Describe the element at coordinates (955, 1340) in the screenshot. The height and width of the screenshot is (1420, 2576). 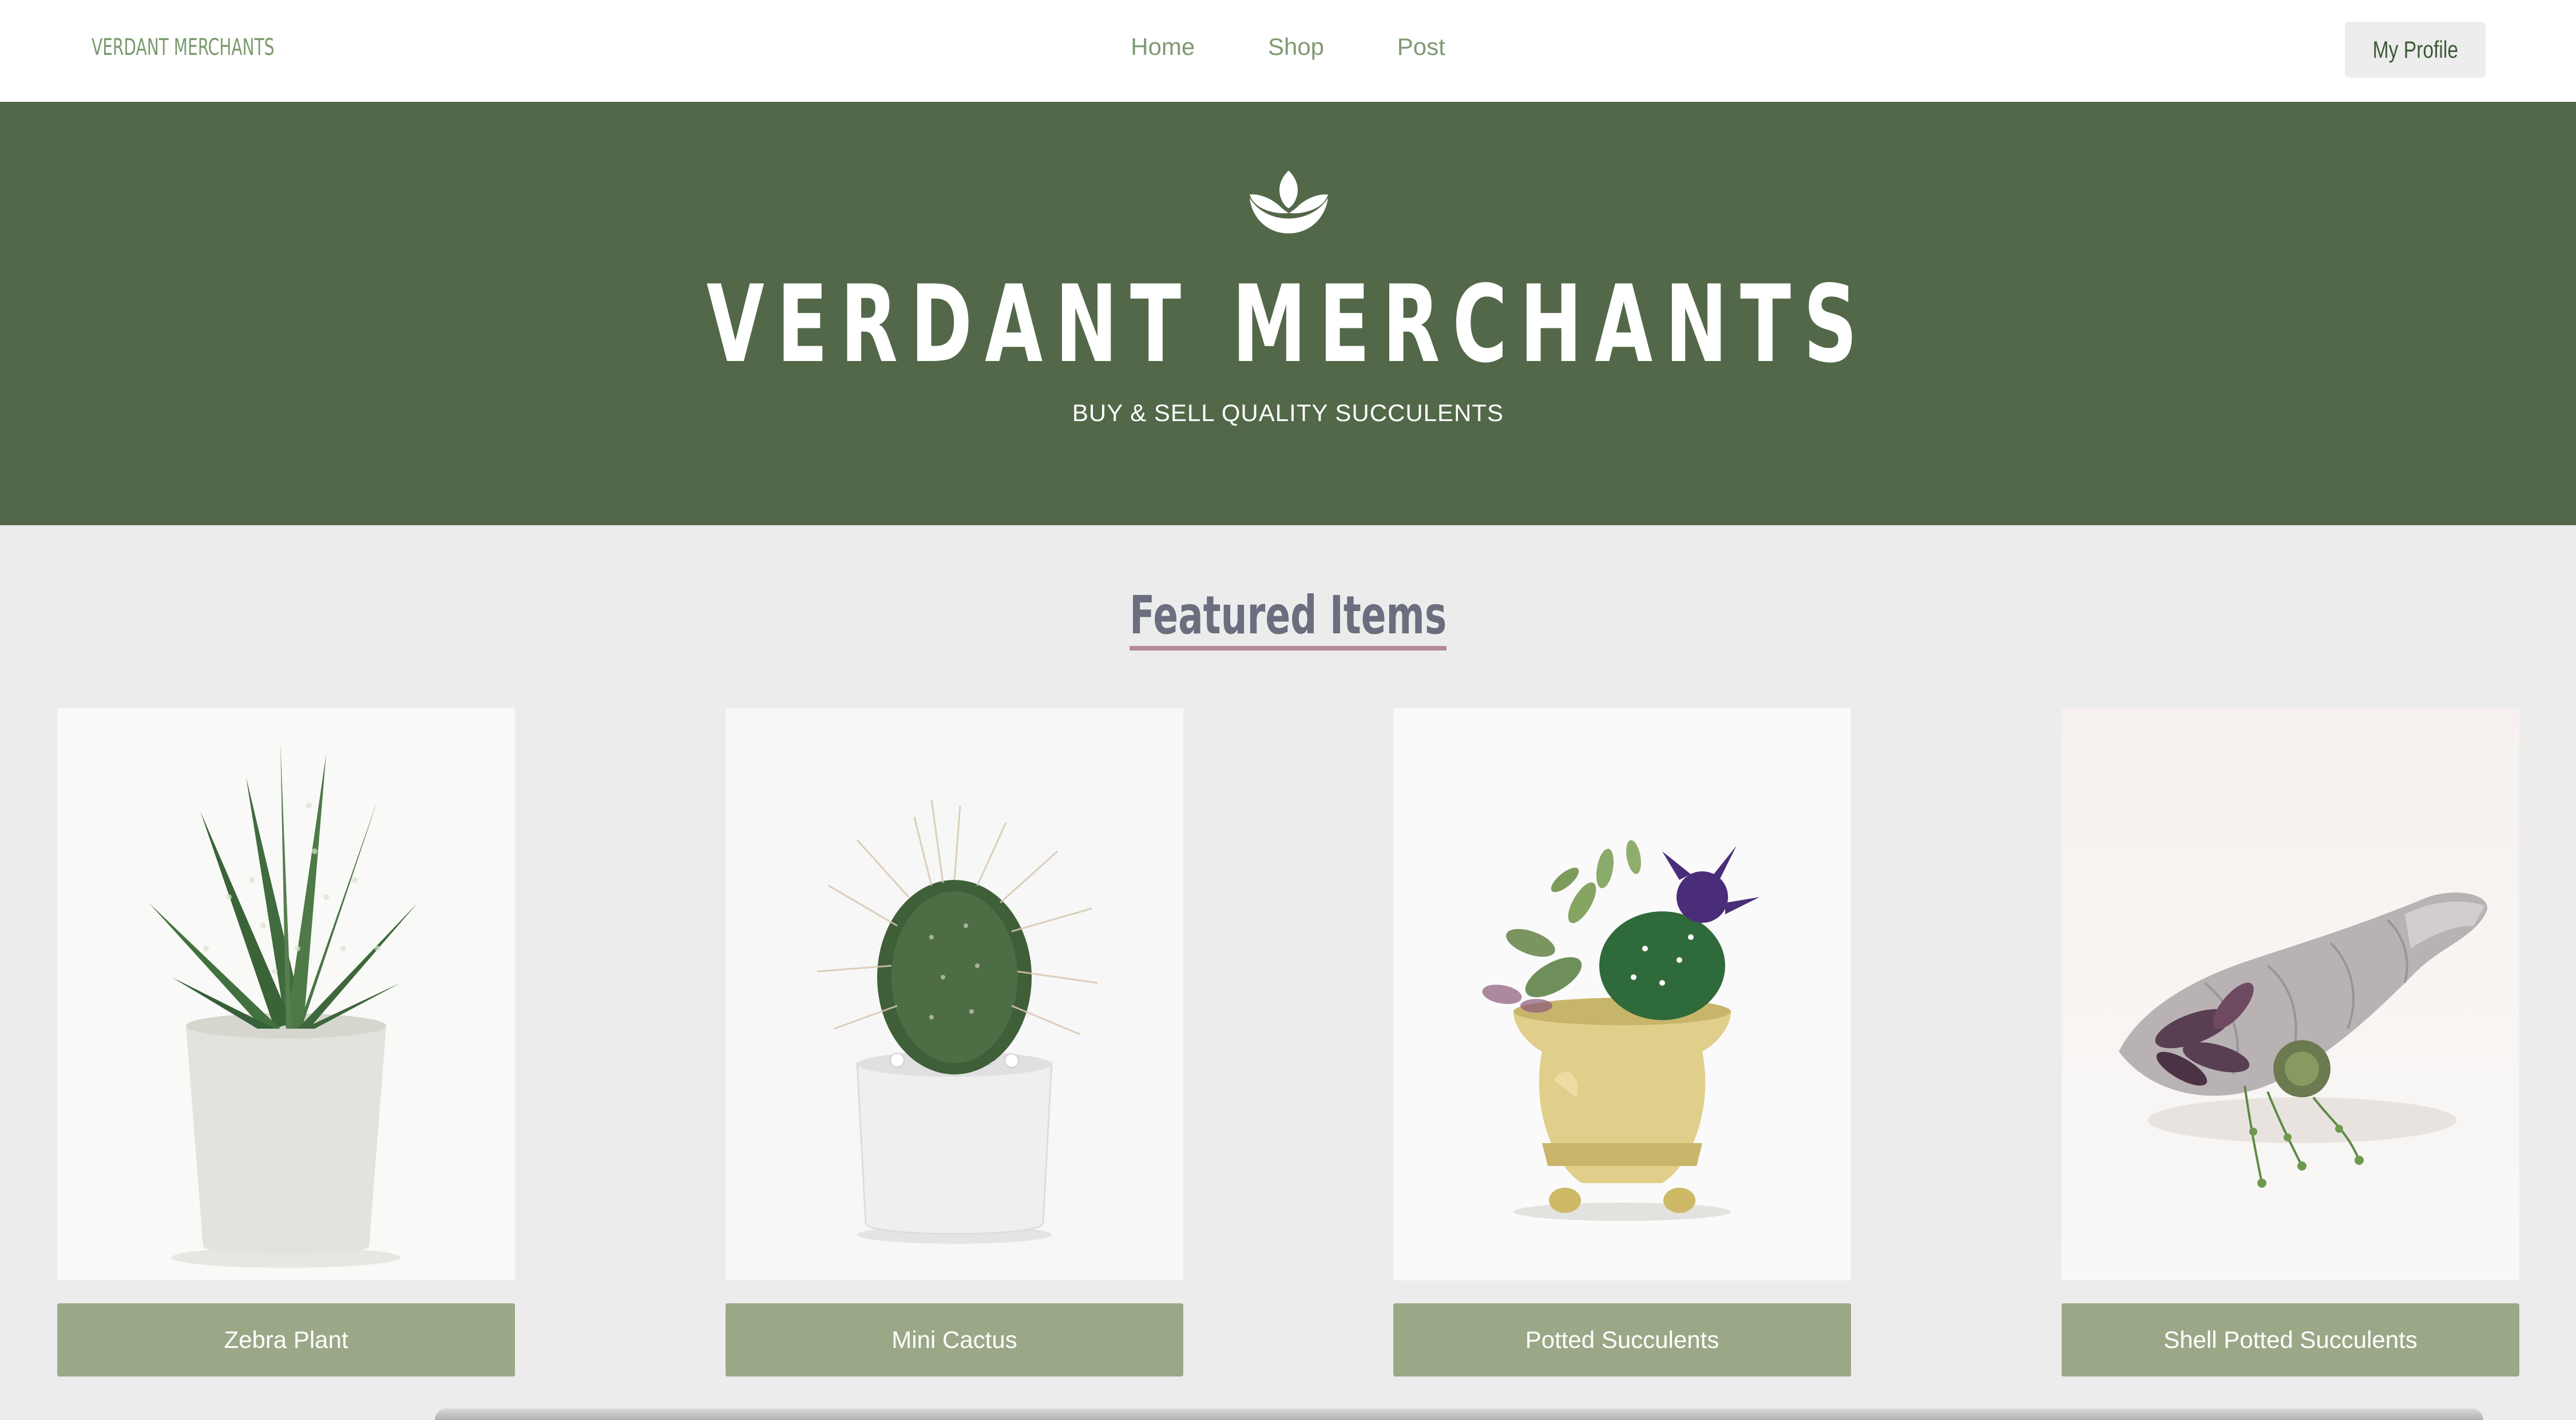
I see `product-button-mini-cactus: Mini Cactus` at that location.